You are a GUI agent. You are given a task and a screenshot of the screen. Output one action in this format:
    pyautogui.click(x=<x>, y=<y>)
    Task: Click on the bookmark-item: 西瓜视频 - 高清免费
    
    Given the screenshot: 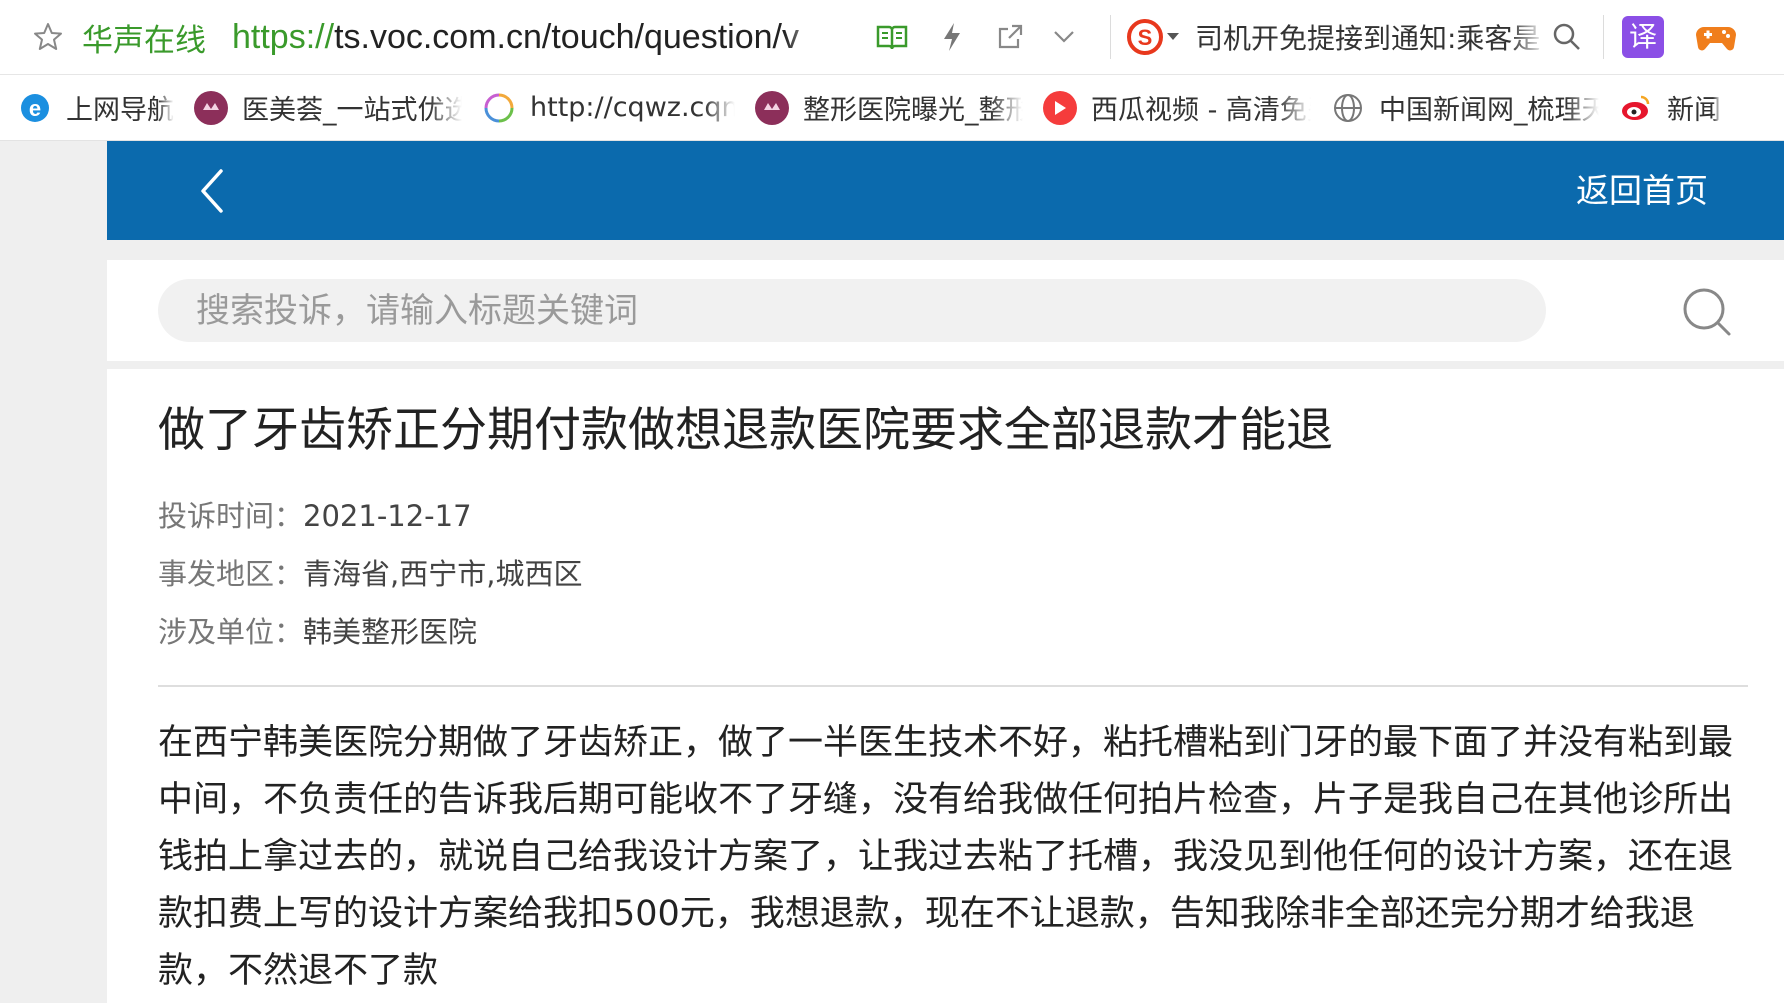 What is the action you would take?
    pyautogui.click(x=1177, y=107)
    